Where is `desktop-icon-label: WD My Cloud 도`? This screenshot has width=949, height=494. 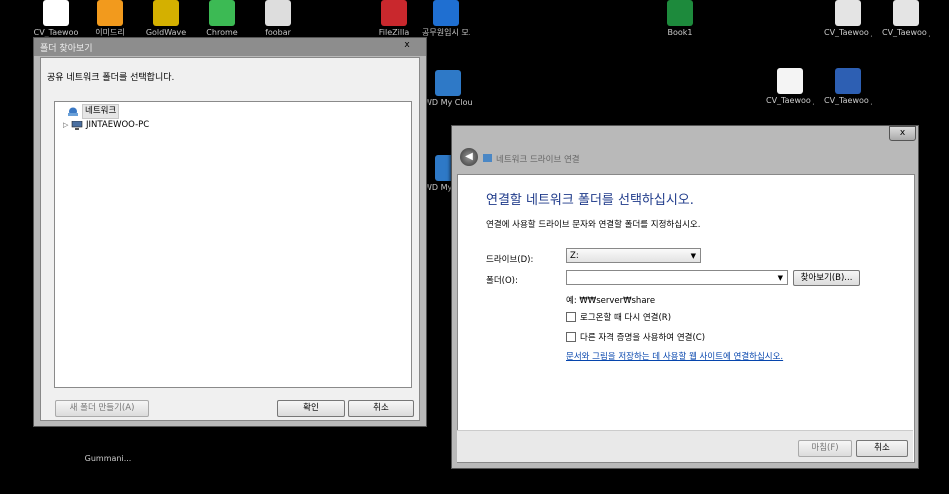
desktop-icon-label: WD My Cloud 도 is located at coordinates (448, 102).